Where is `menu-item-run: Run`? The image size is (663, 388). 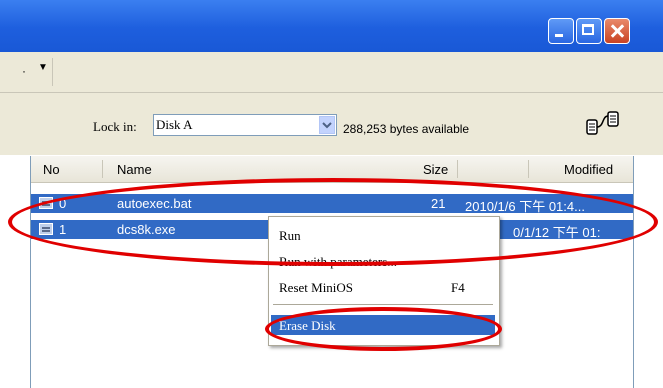
menu-item-run: Run is located at coordinates (383, 235).